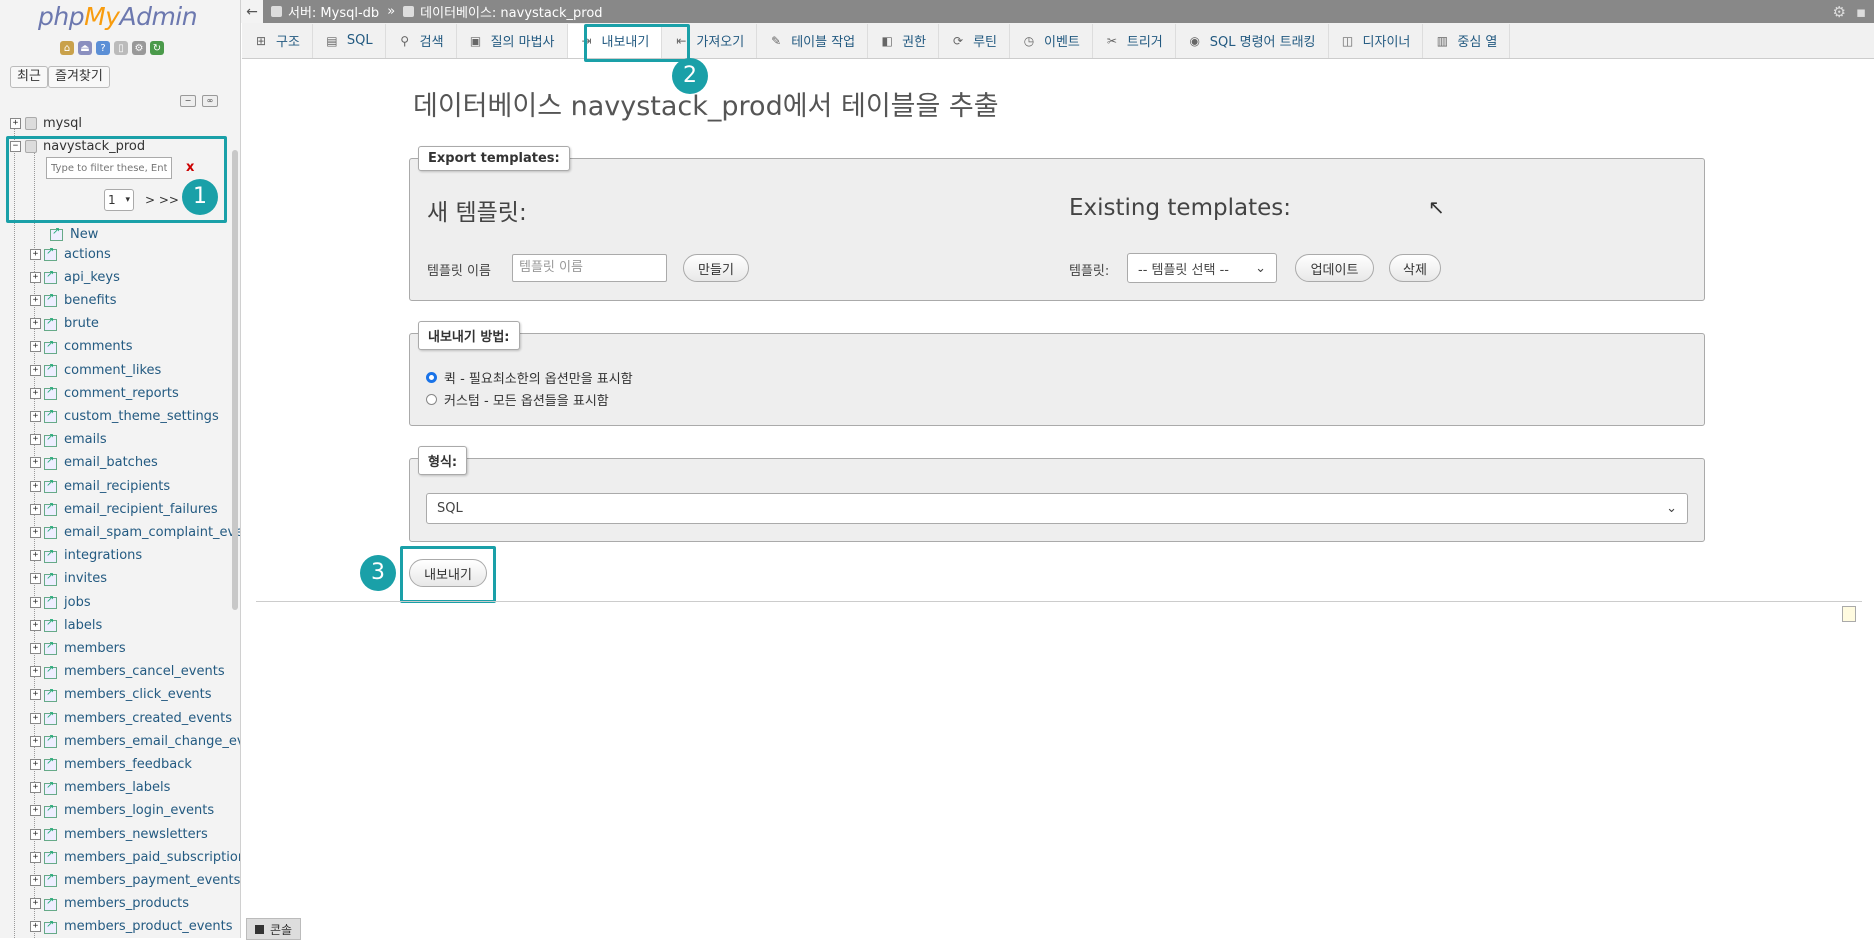 The height and width of the screenshot is (940, 1874). Describe the element at coordinates (118, 16) in the screenshot. I see `phpmyadmin-logo: phpMyAdmin` at that location.